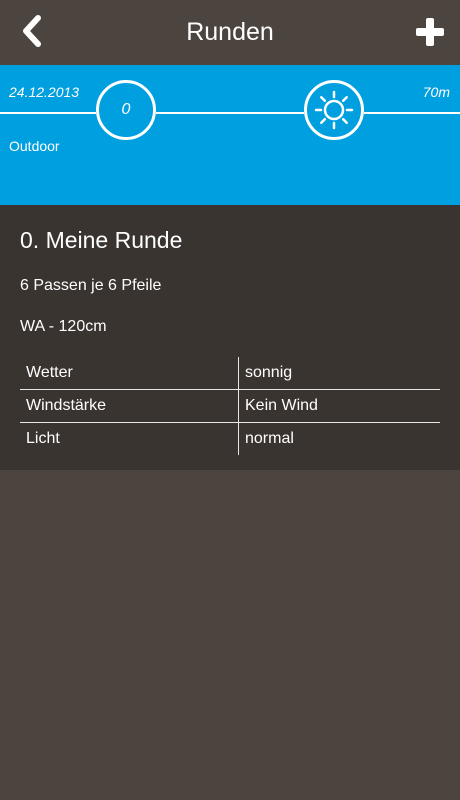  What do you see at coordinates (34, 146) in the screenshot?
I see `round-location: Outdoor` at bounding box center [34, 146].